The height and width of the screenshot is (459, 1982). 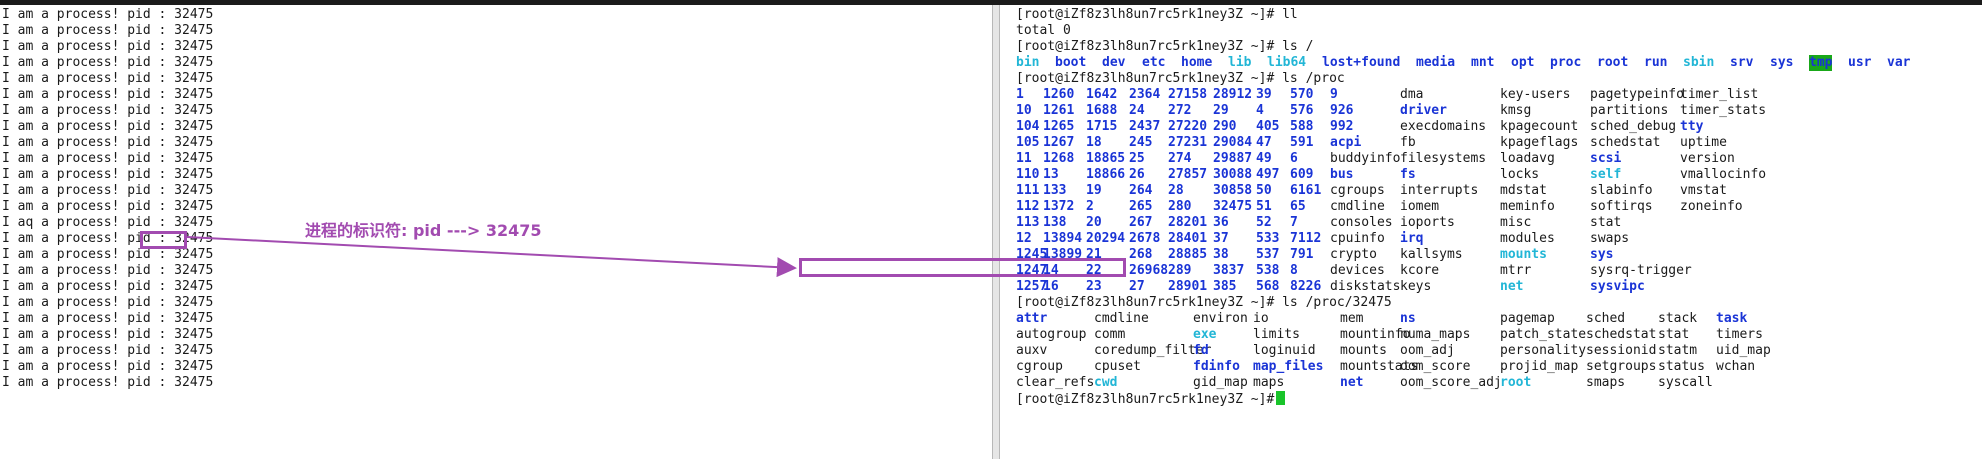 What do you see at coordinates (1302, 254) in the screenshot?
I see `proc-entry: 791` at bounding box center [1302, 254].